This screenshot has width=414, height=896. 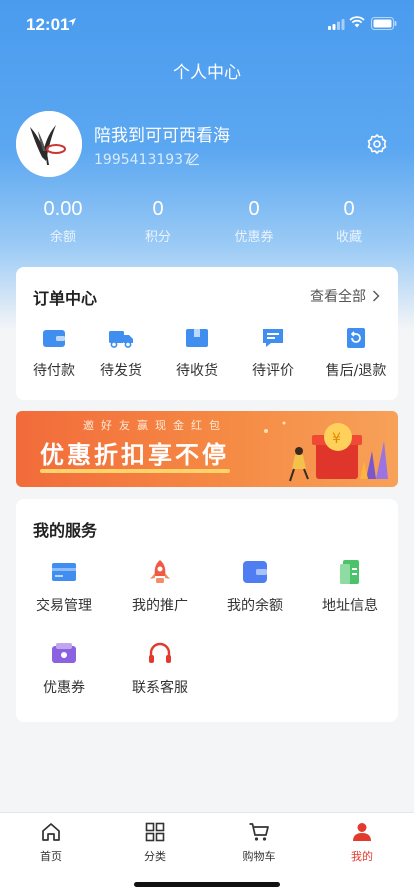 I want to click on tab-categories: 分类, so click(x=155, y=842).